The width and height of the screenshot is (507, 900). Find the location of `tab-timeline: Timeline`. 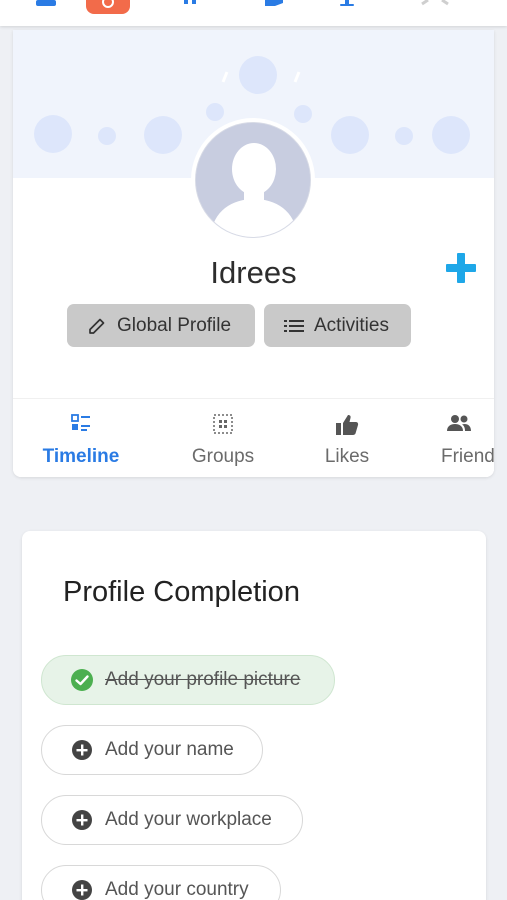

tab-timeline: Timeline is located at coordinates (81, 438).